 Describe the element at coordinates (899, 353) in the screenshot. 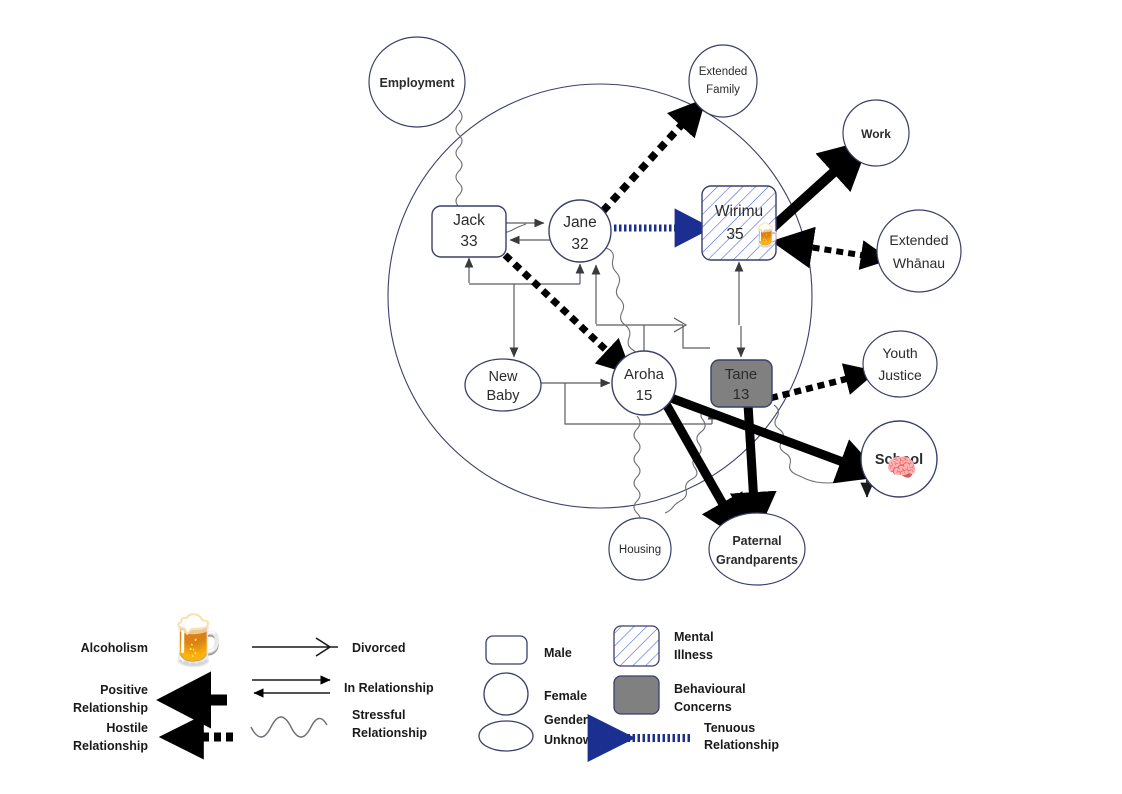

I see `node-youth-justice-line1: Youth` at that location.